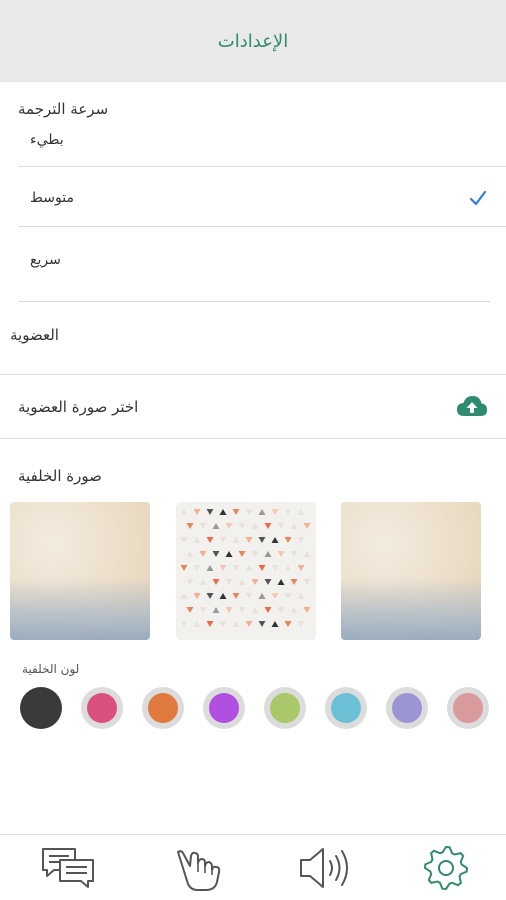 Image resolution: width=506 pixels, height=900 pixels. I want to click on triangle-pattern, so click(245, 568).